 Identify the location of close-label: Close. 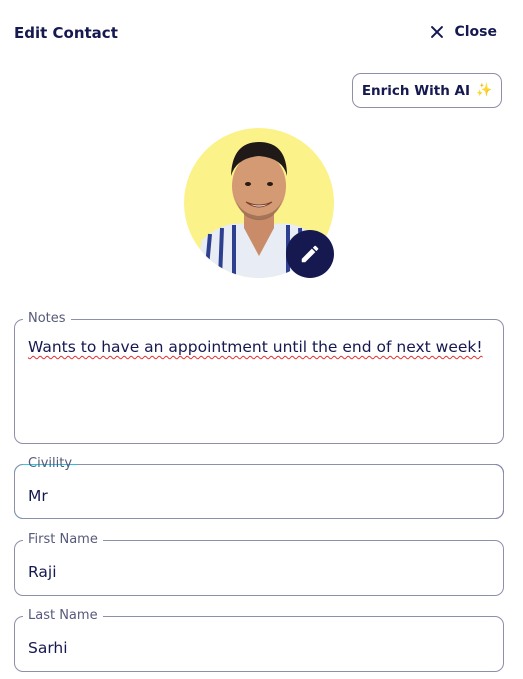
(475, 32).